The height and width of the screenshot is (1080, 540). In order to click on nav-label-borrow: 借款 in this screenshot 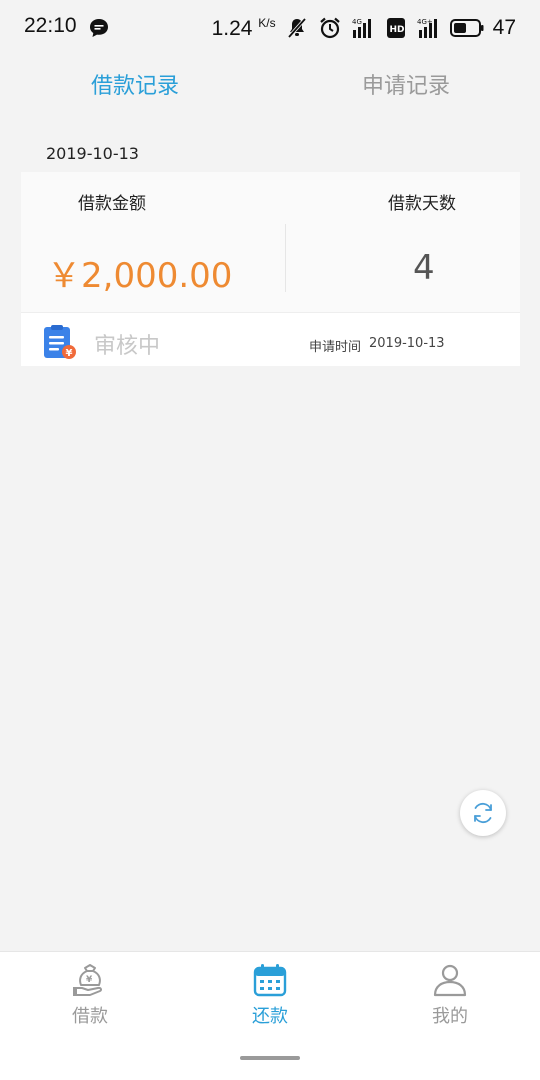, I will do `click(90, 1016)`.